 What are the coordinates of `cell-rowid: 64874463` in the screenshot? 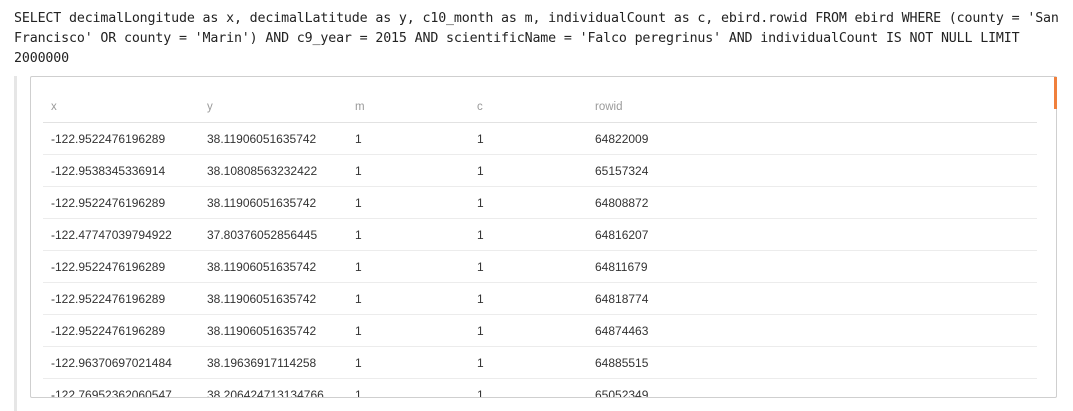 It's located at (812, 330).